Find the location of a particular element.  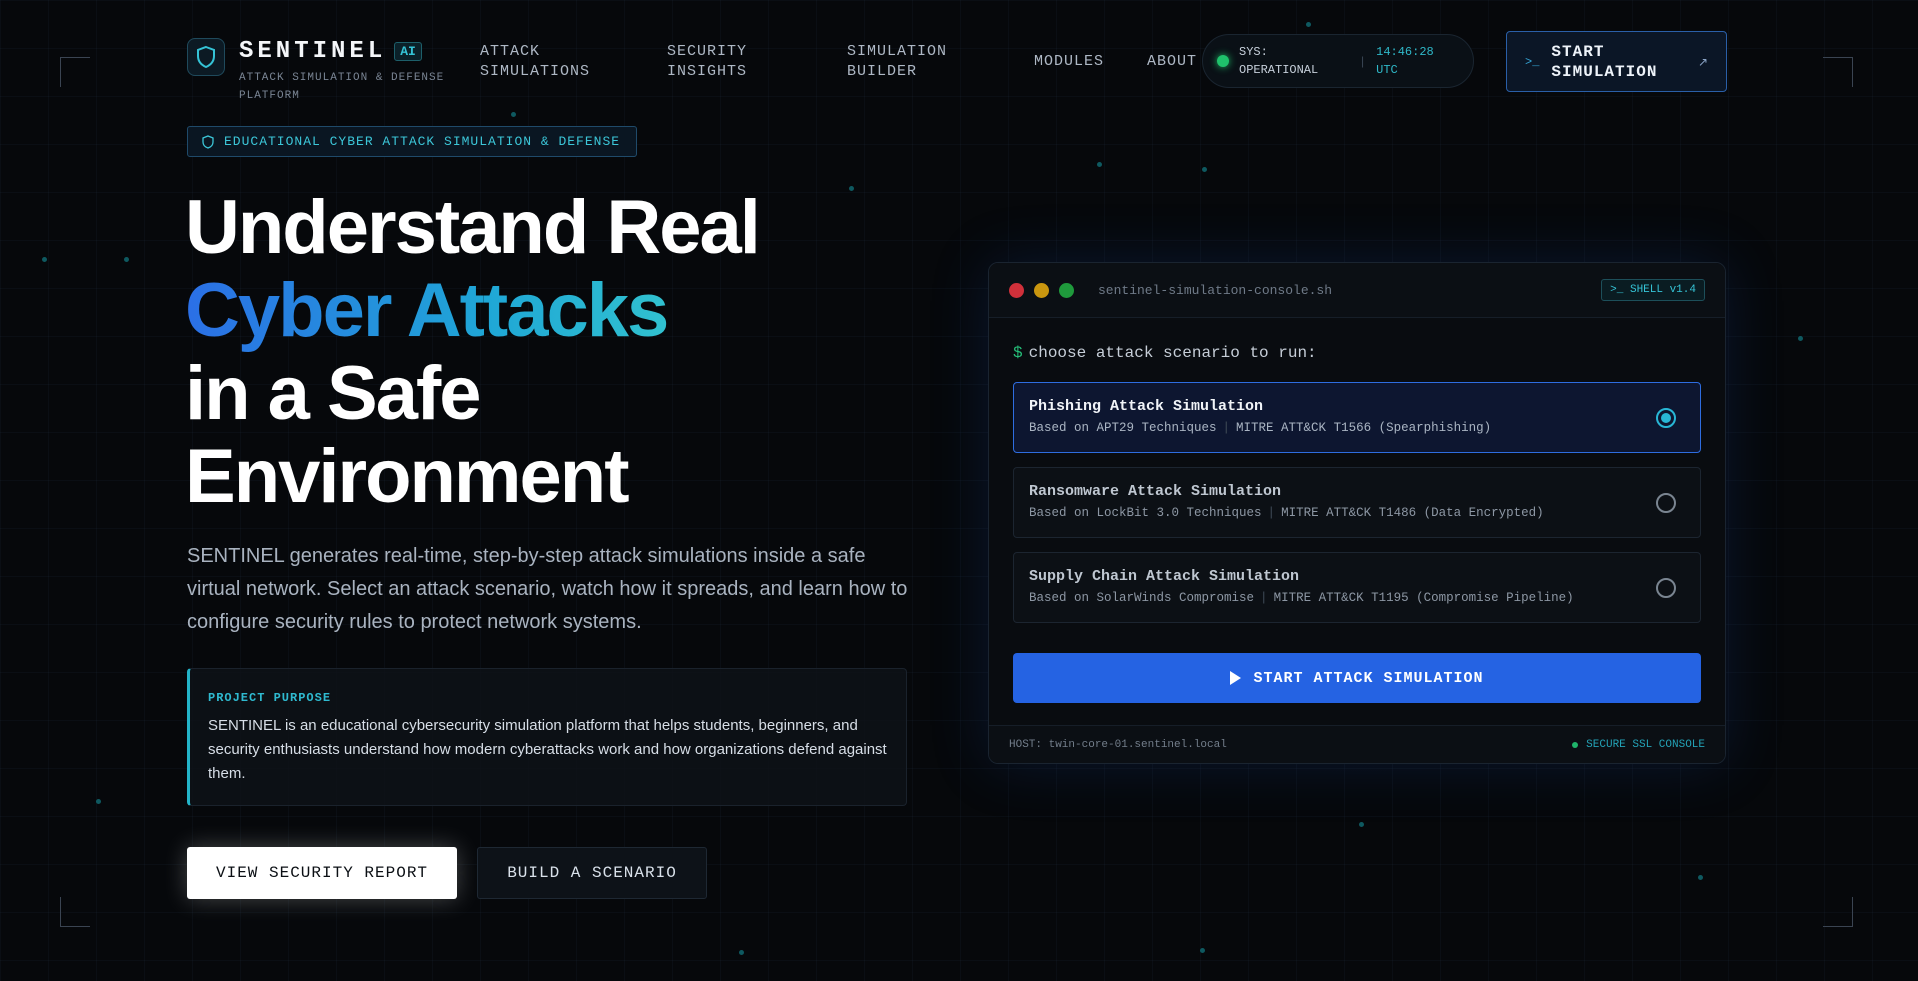

nav-about: ABOUT is located at coordinates (1172, 62).